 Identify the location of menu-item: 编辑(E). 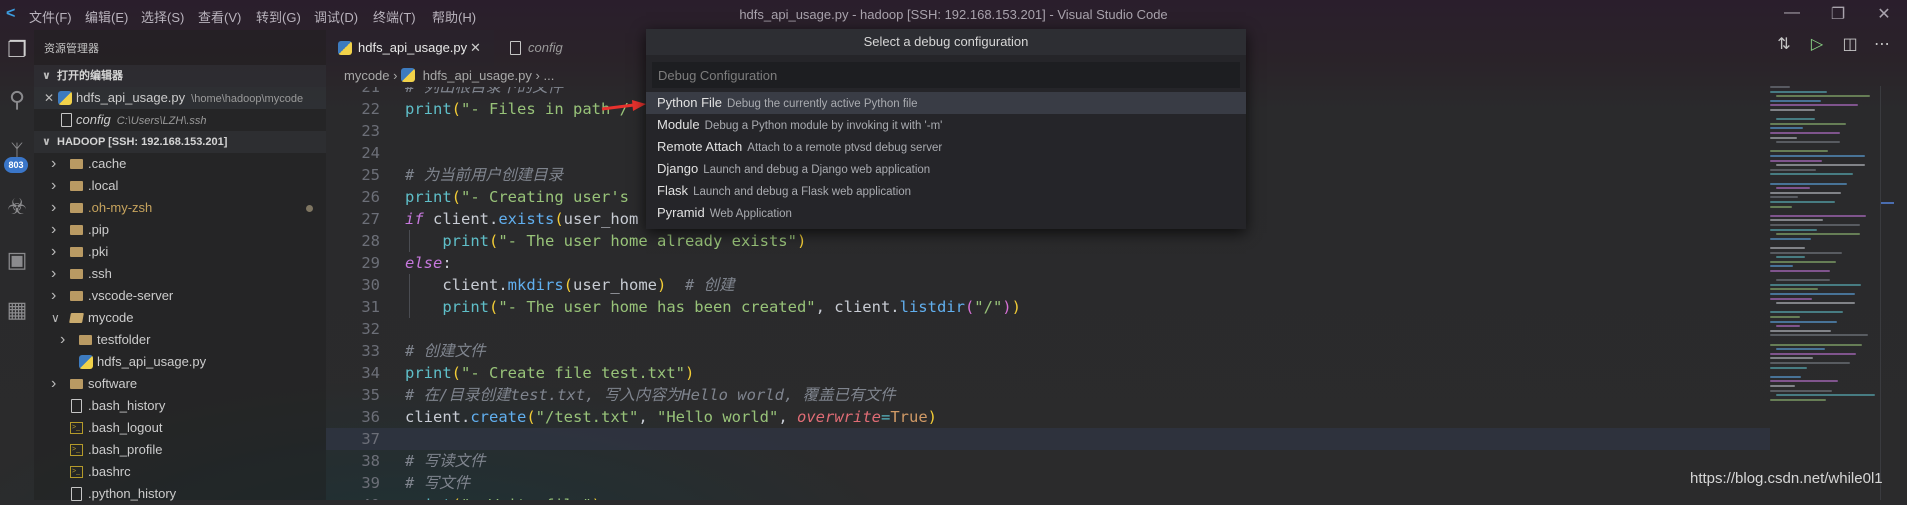
(106, 16).